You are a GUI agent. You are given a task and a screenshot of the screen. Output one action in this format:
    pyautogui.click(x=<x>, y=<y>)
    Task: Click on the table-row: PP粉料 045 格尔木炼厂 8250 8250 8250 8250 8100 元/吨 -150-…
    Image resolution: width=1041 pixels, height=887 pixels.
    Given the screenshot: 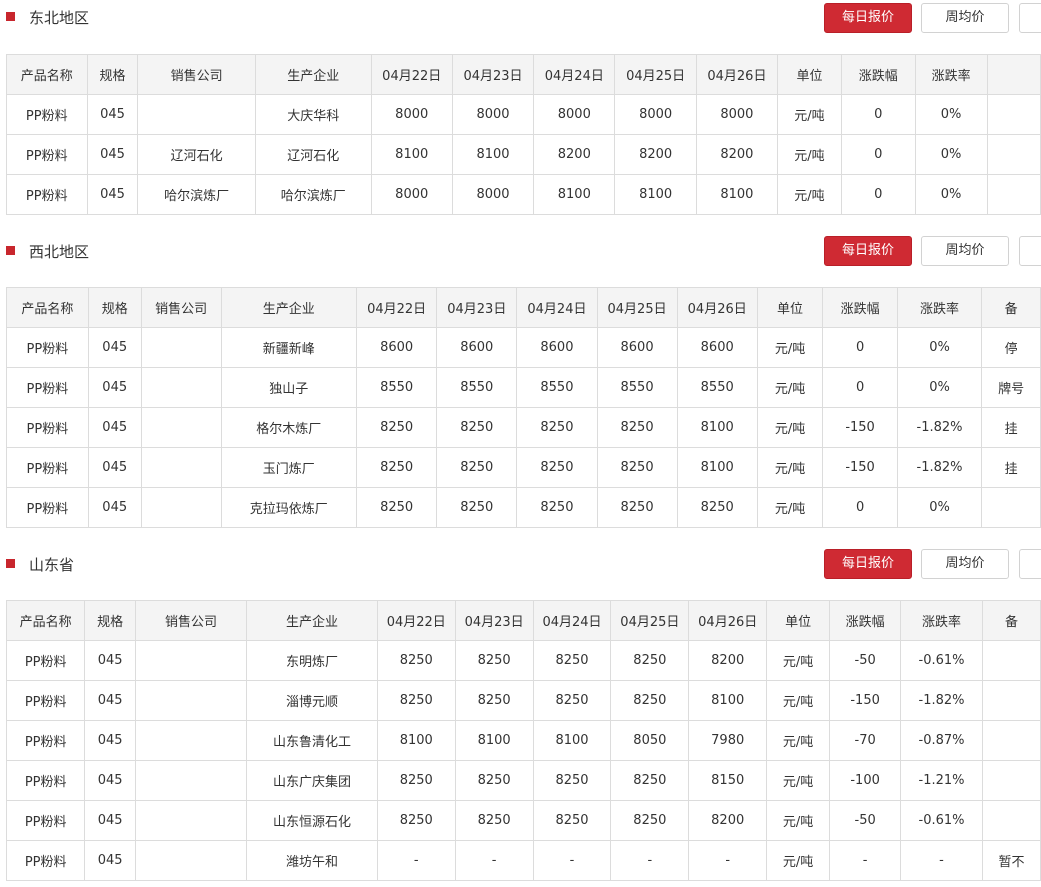 What is the action you would take?
    pyautogui.click(x=523, y=427)
    